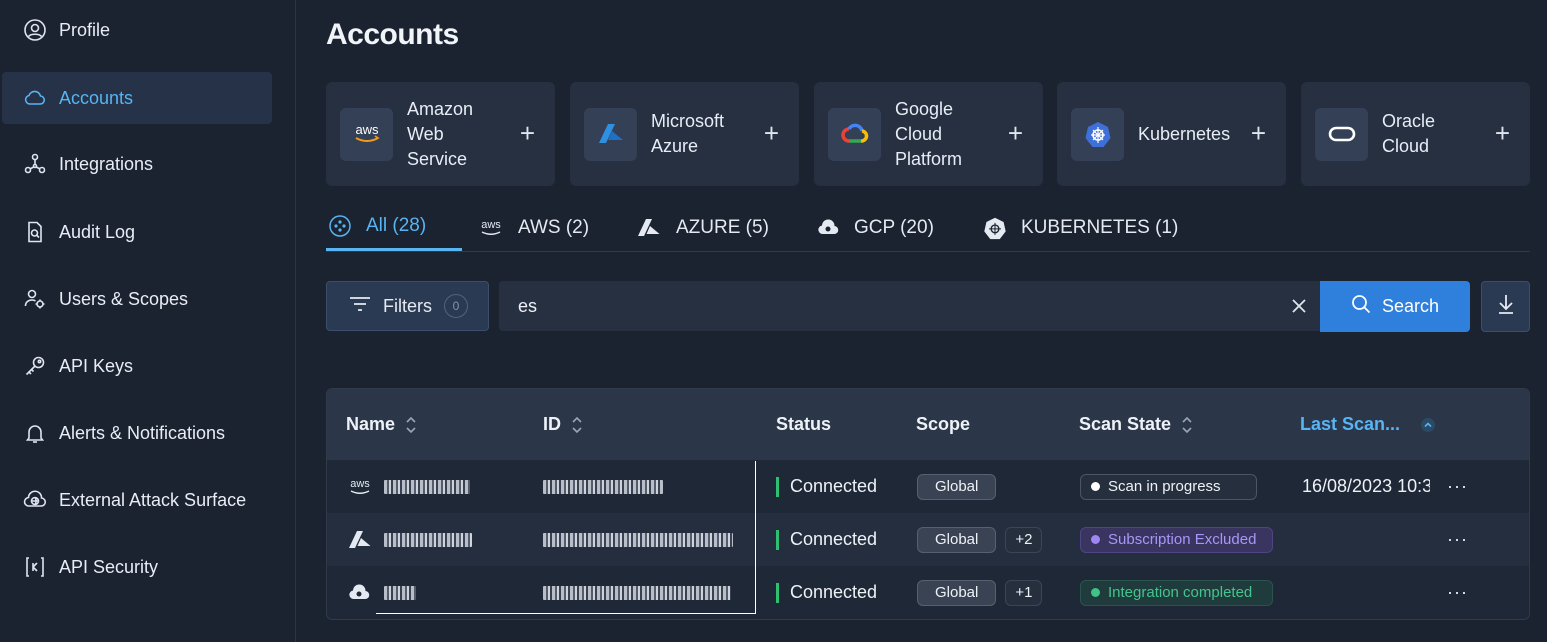  Describe the element at coordinates (943, 424) in the screenshot. I see `column-header-scope: Scope` at that location.